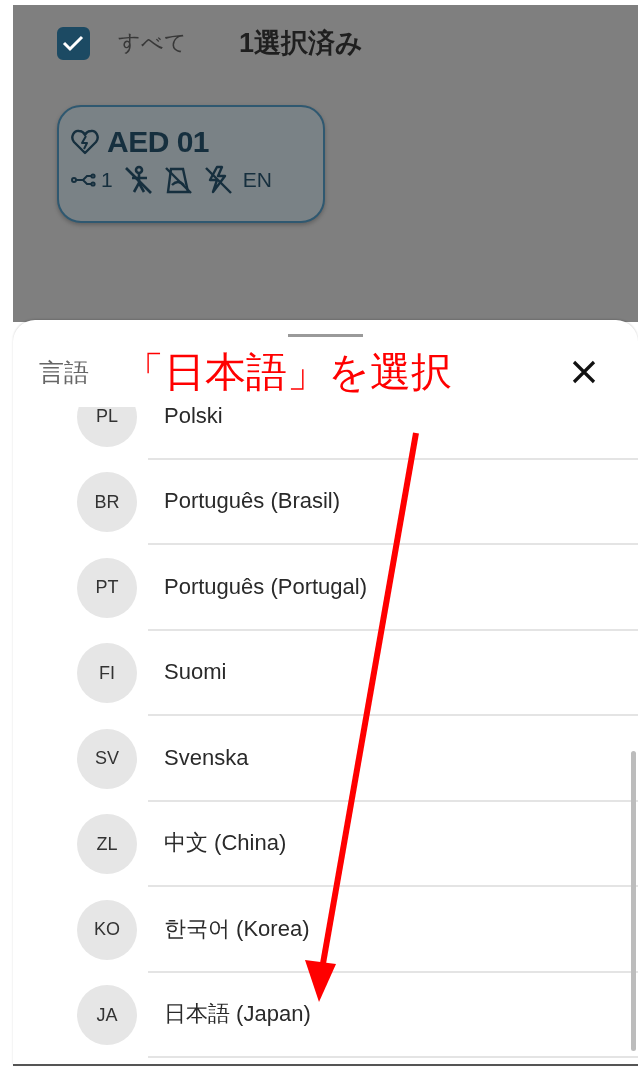 This screenshot has height=1068, width=638. What do you see at coordinates (152, 43) in the screenshot?
I see `select-all-label: すべて` at bounding box center [152, 43].